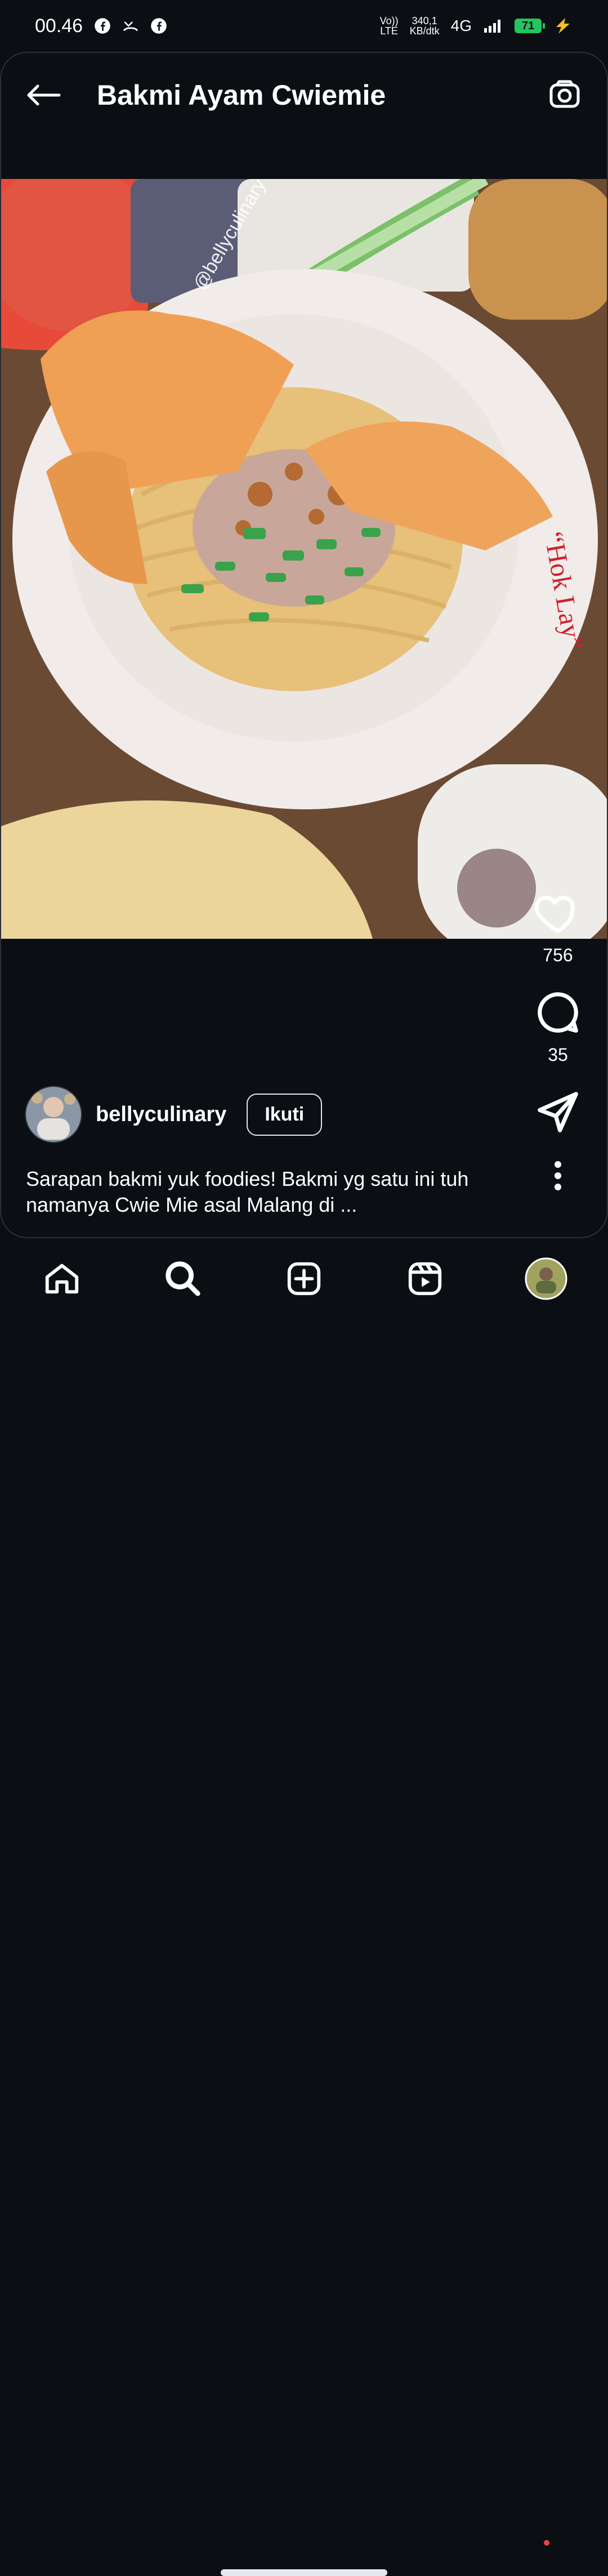 The width and height of the screenshot is (608, 2576). I want to click on avatar, so click(54, 1114).